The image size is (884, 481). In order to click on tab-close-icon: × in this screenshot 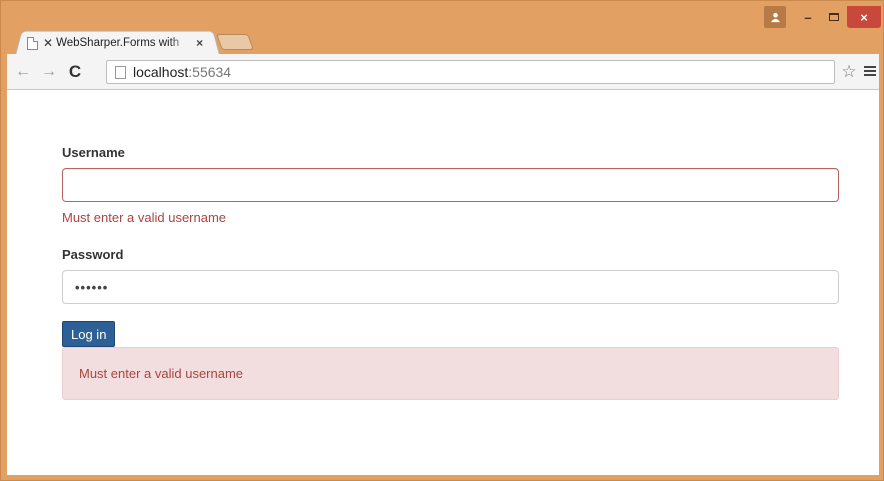, I will do `click(199, 43)`.